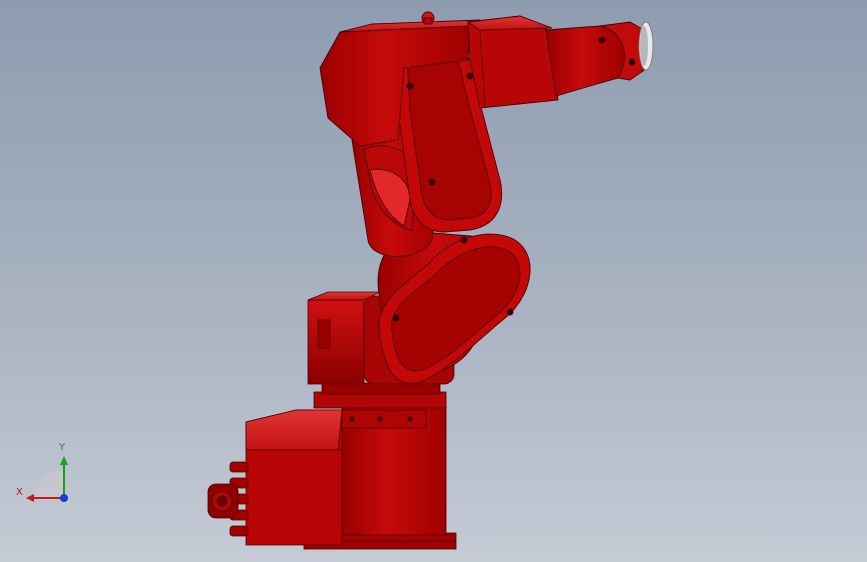 This screenshot has width=867, height=562. Describe the element at coordinates (19, 492) in the screenshot. I see `x-axis-label: X` at that location.